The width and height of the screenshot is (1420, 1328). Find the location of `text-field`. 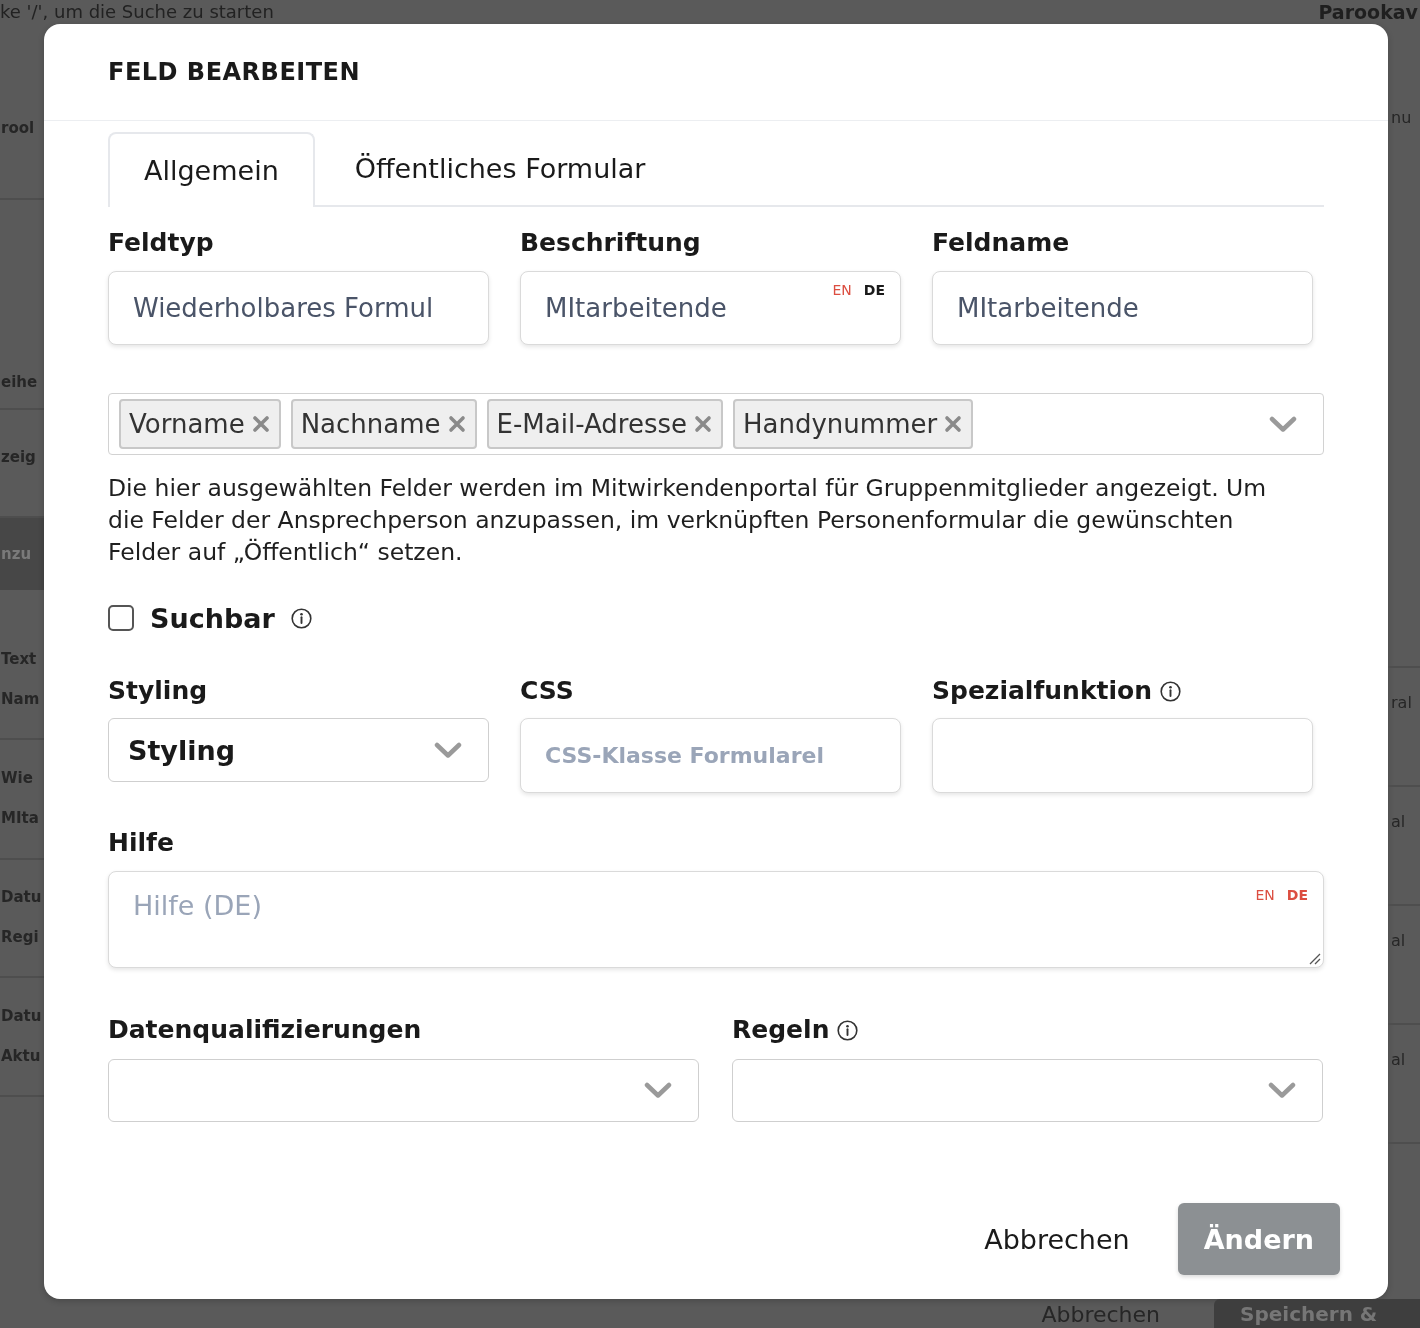

text-field is located at coordinates (1122, 755).